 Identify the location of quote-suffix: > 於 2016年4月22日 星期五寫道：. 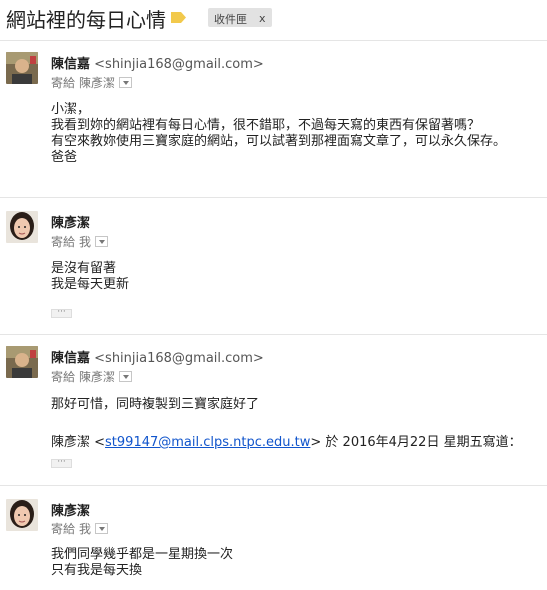
(416, 442).